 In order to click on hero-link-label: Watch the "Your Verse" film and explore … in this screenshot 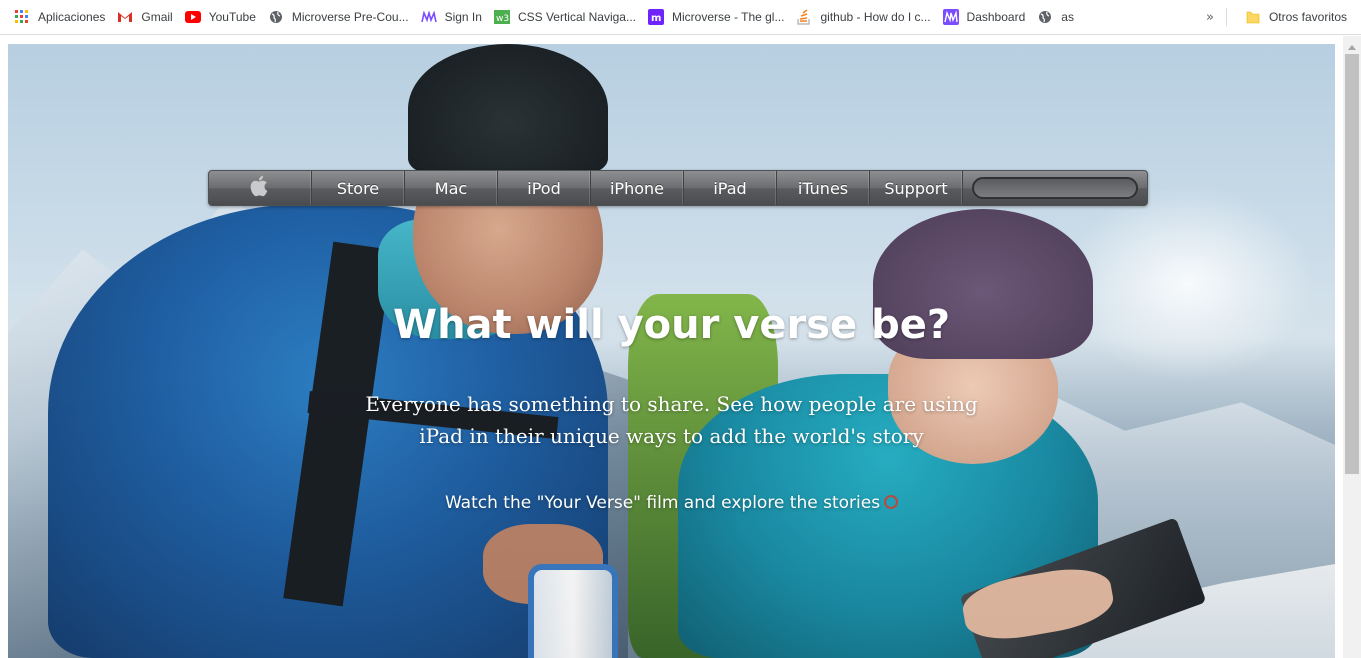, I will do `click(662, 503)`.